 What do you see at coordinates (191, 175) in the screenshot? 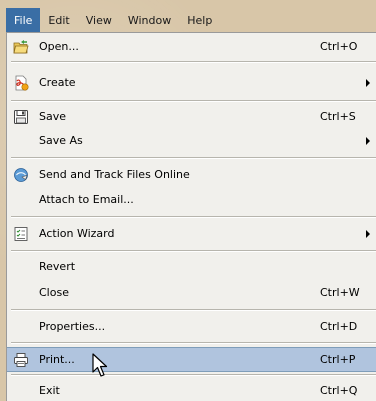
I see `menu-item-send-track: Send and Track Files Online` at bounding box center [191, 175].